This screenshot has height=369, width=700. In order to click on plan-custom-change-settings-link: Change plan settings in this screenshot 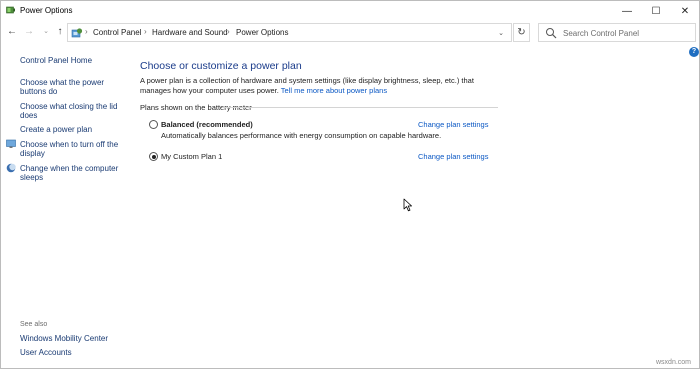, I will do `click(453, 156)`.